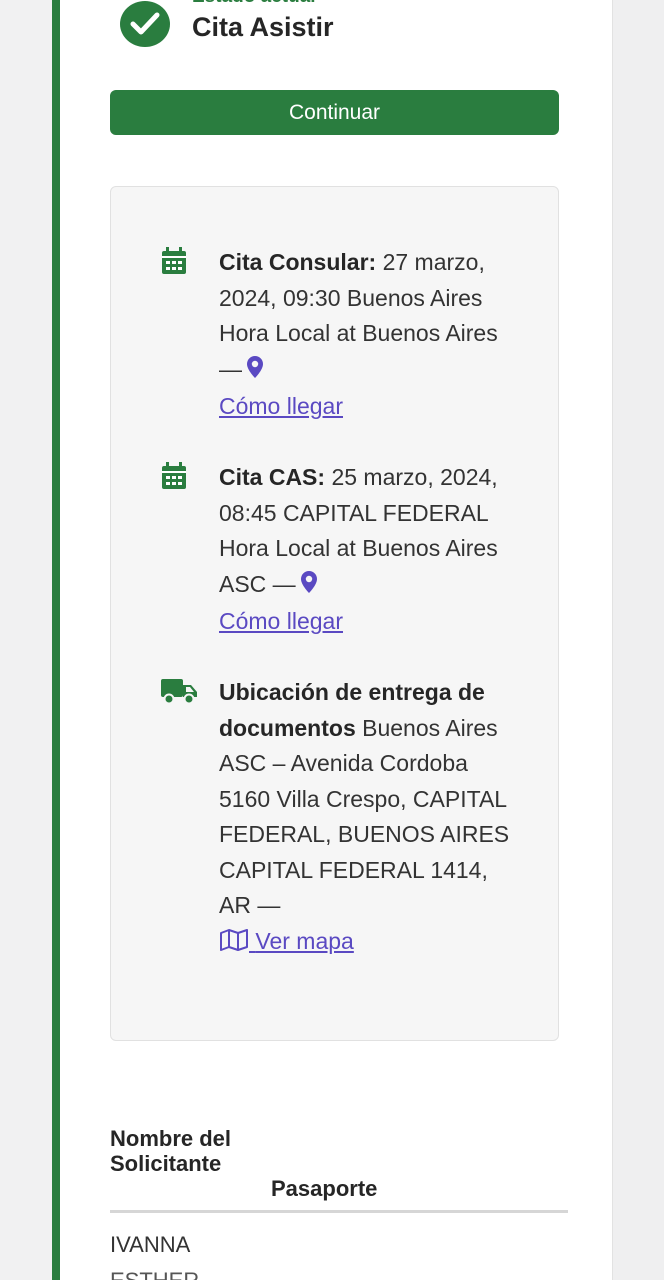 This screenshot has height=1280, width=664. I want to click on view-map-label: Ver mapa, so click(304, 940).